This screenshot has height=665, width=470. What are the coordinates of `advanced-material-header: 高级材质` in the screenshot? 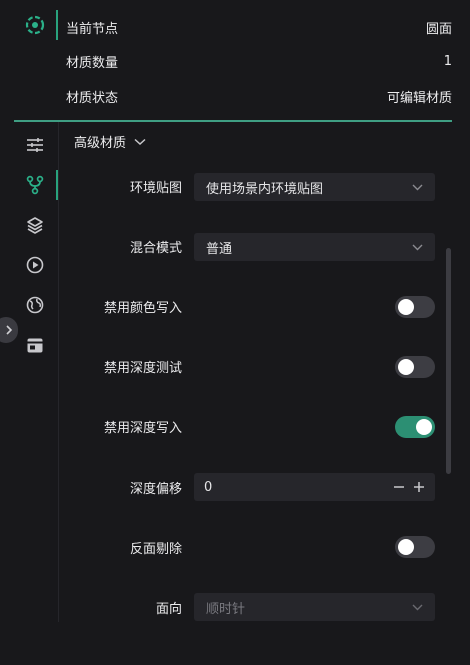 It's located at (110, 141).